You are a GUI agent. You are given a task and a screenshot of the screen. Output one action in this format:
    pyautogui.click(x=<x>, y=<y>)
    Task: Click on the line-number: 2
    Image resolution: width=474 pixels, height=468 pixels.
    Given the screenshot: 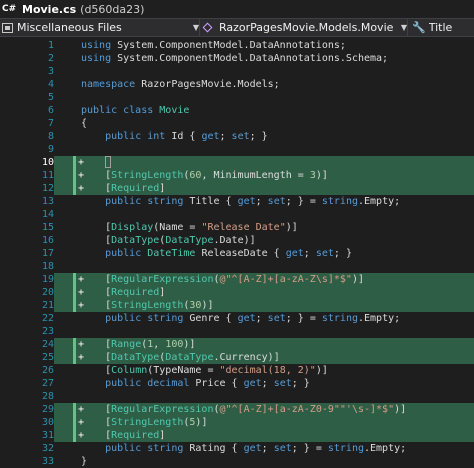 What is the action you would take?
    pyautogui.click(x=50, y=58)
    